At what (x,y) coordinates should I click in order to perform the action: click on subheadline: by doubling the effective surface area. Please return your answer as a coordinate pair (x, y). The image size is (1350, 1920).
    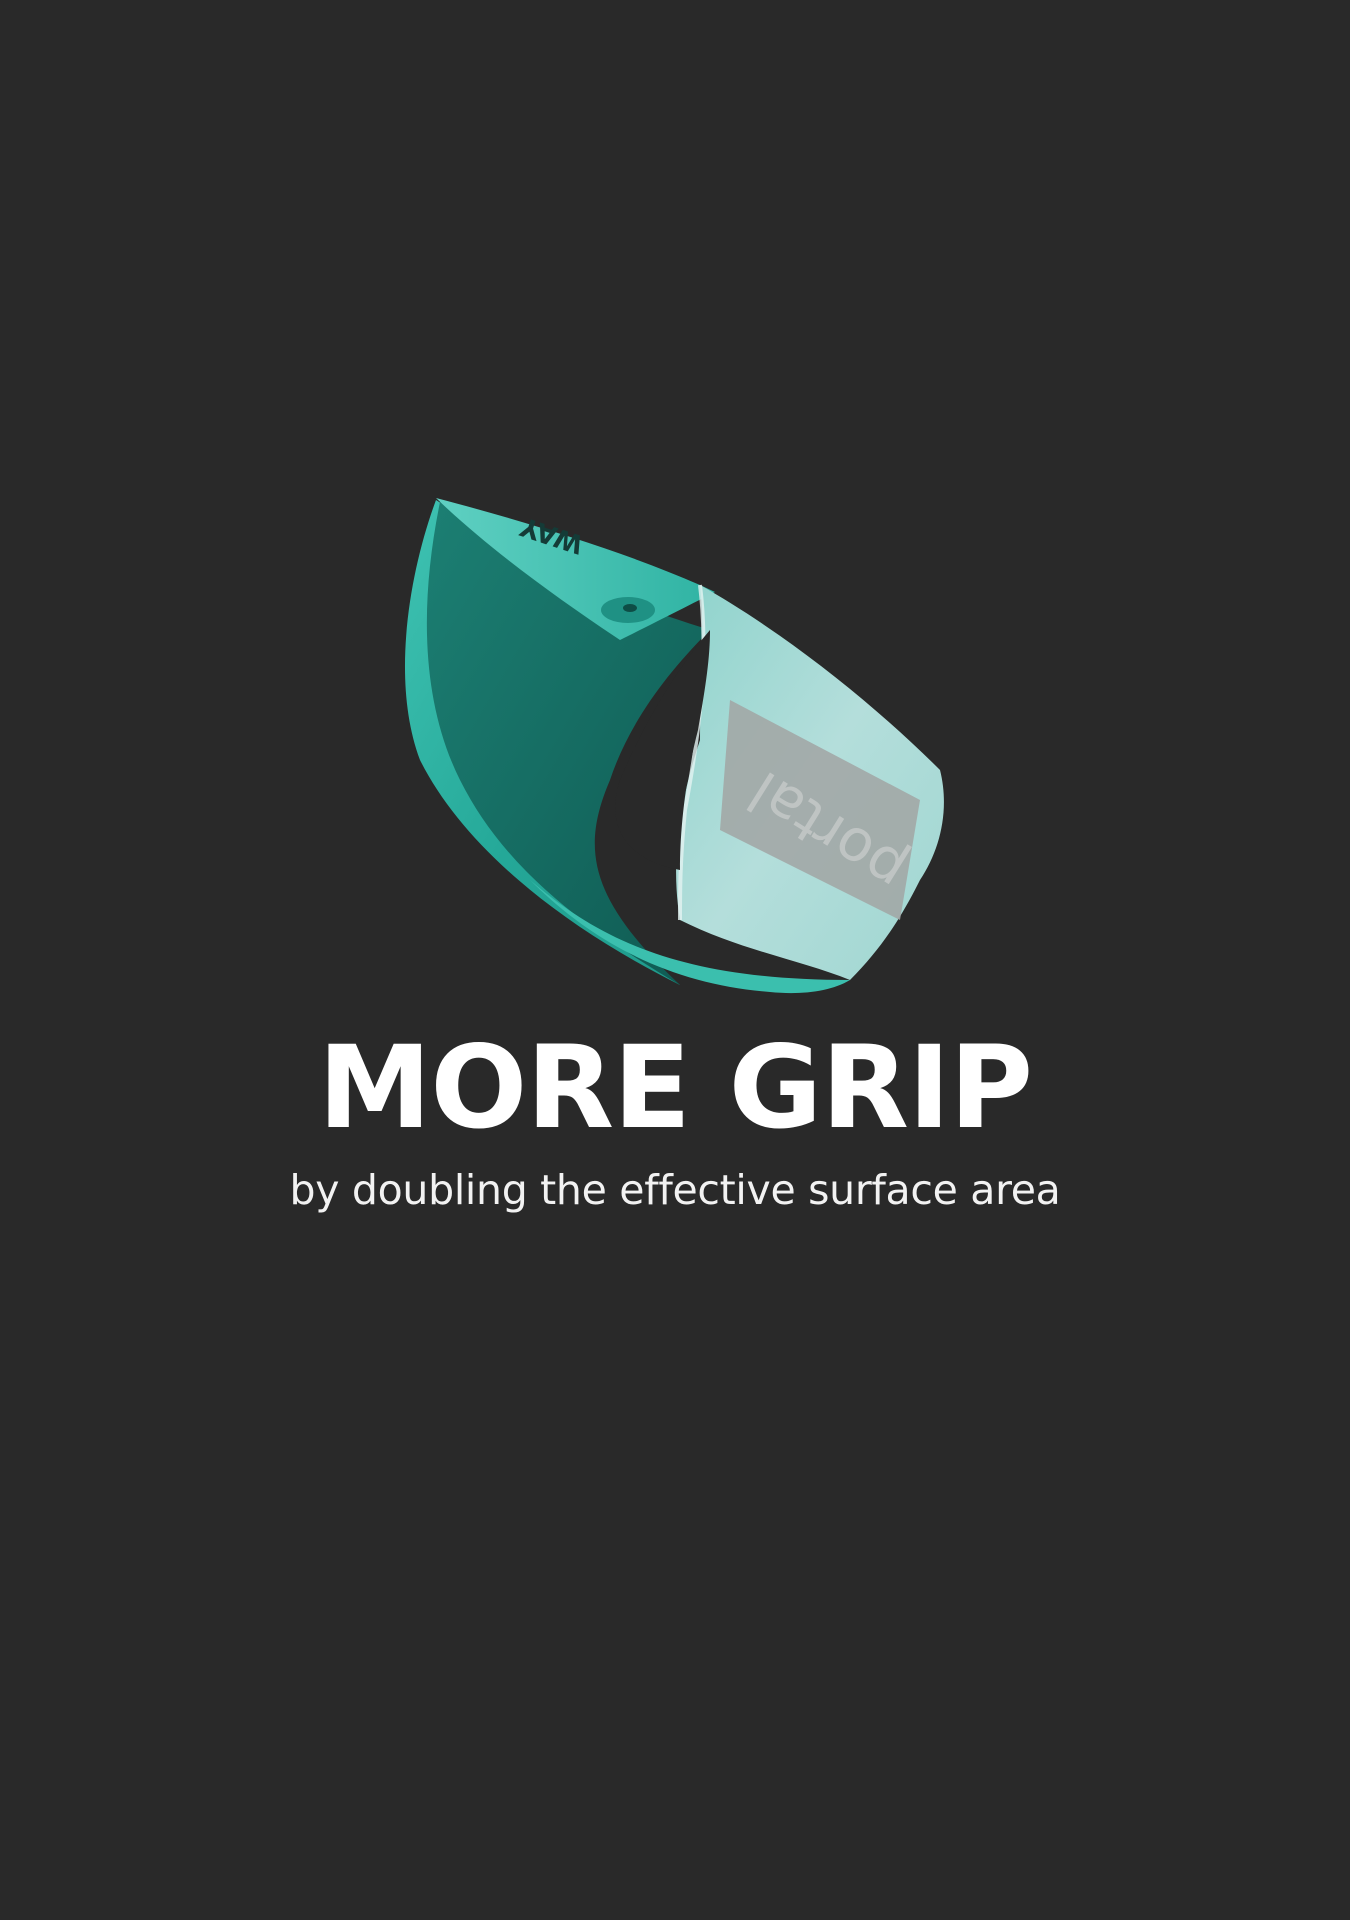
    Looking at the image, I should click on (675, 1190).